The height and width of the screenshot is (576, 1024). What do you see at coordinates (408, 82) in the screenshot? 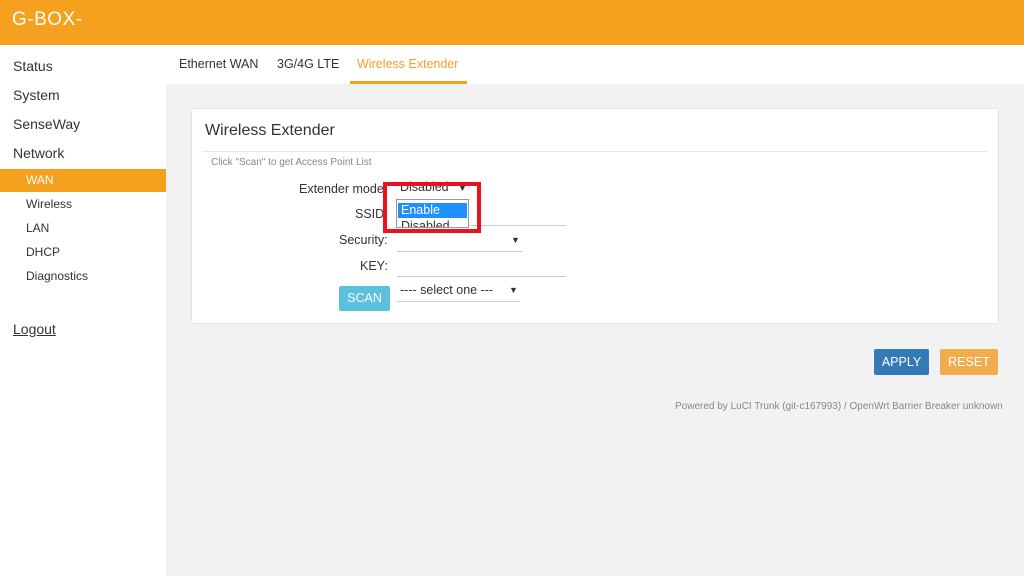
I see `active-tab-indicator` at bounding box center [408, 82].